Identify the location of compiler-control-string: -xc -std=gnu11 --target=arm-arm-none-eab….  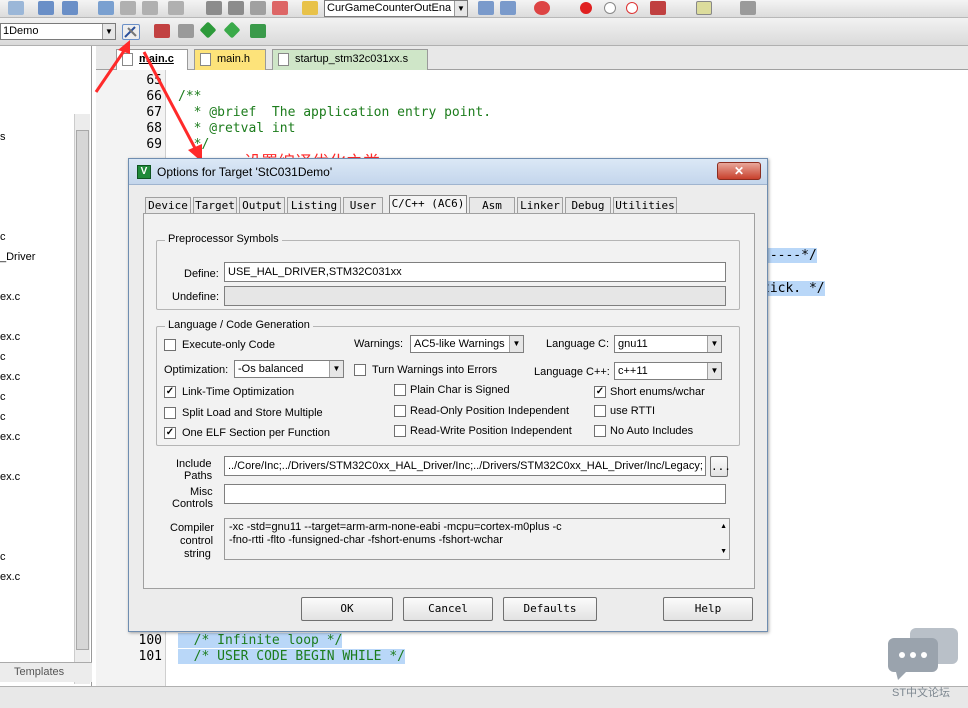
(477, 539).